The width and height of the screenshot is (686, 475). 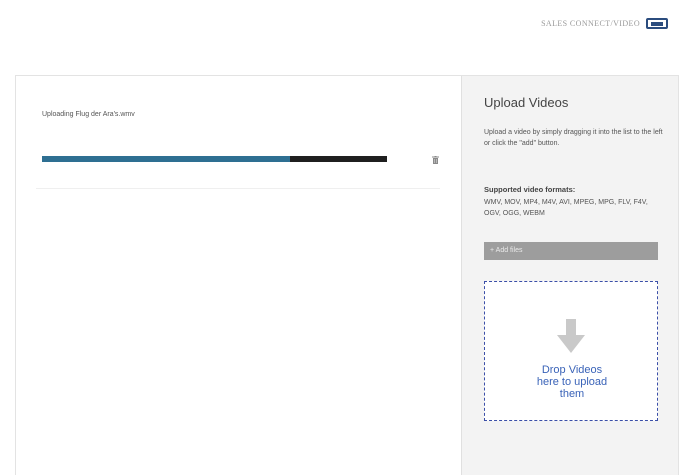 I want to click on brand: SALES CONNECT/VIDEO, so click(x=604, y=23).